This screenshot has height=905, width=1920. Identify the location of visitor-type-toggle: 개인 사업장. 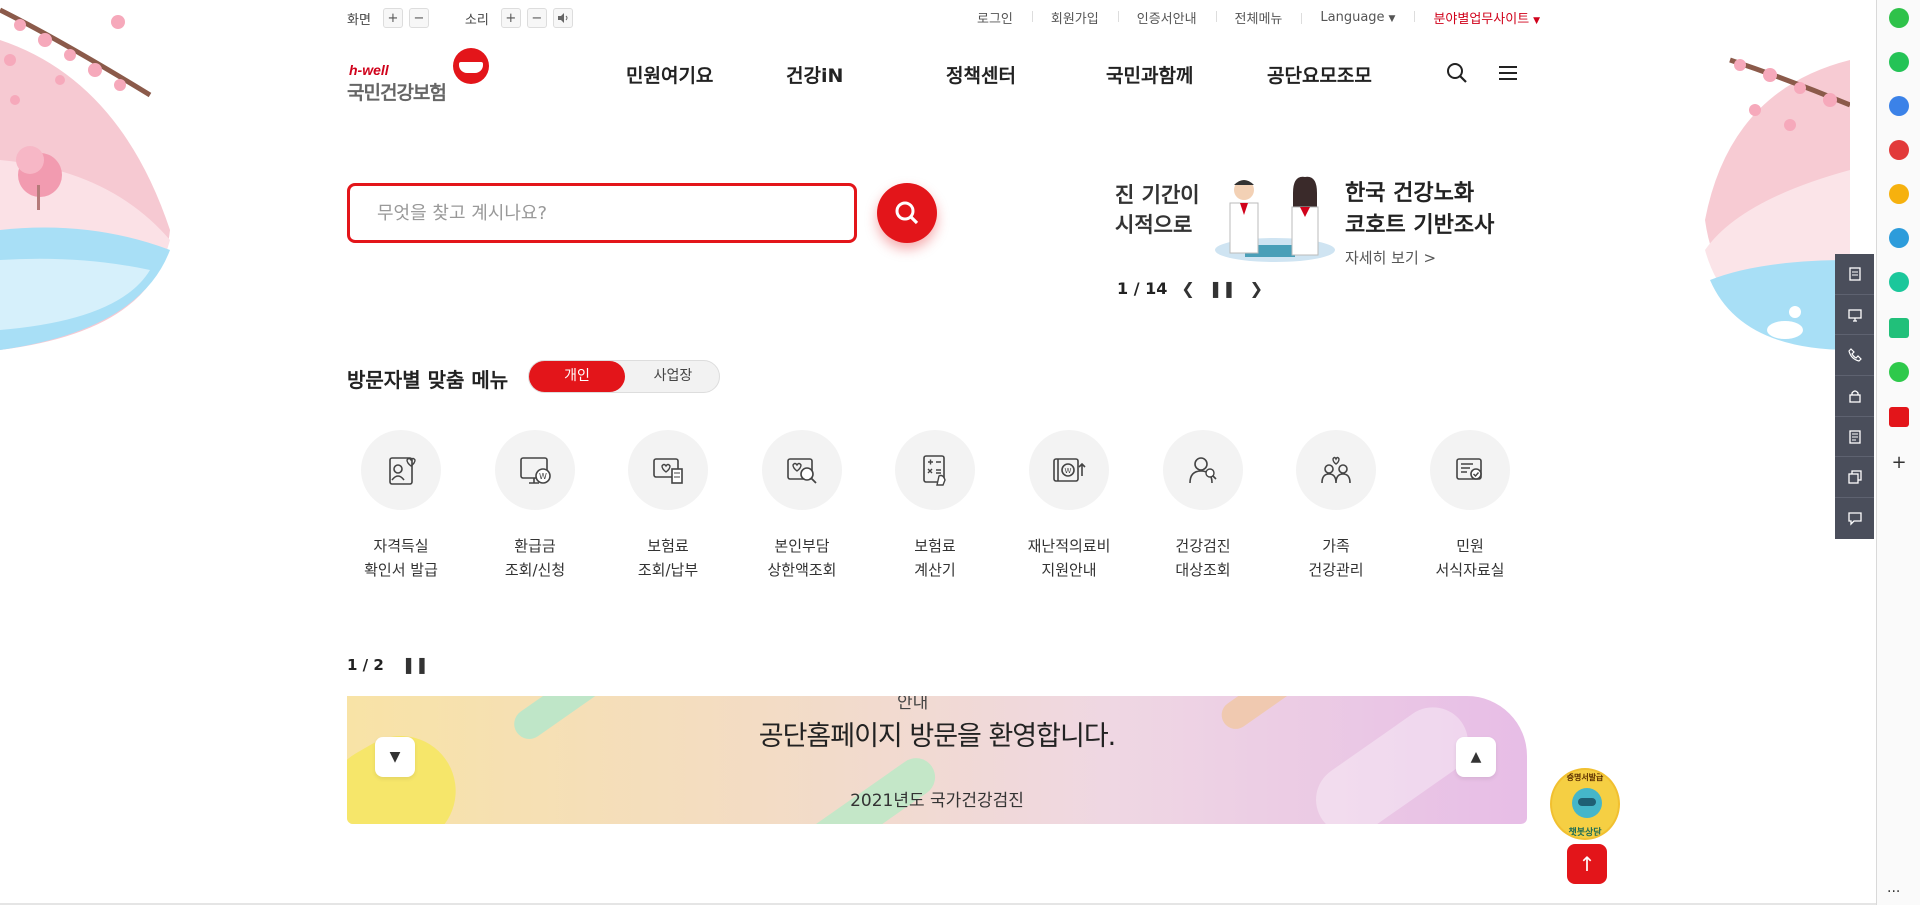
(624, 376).